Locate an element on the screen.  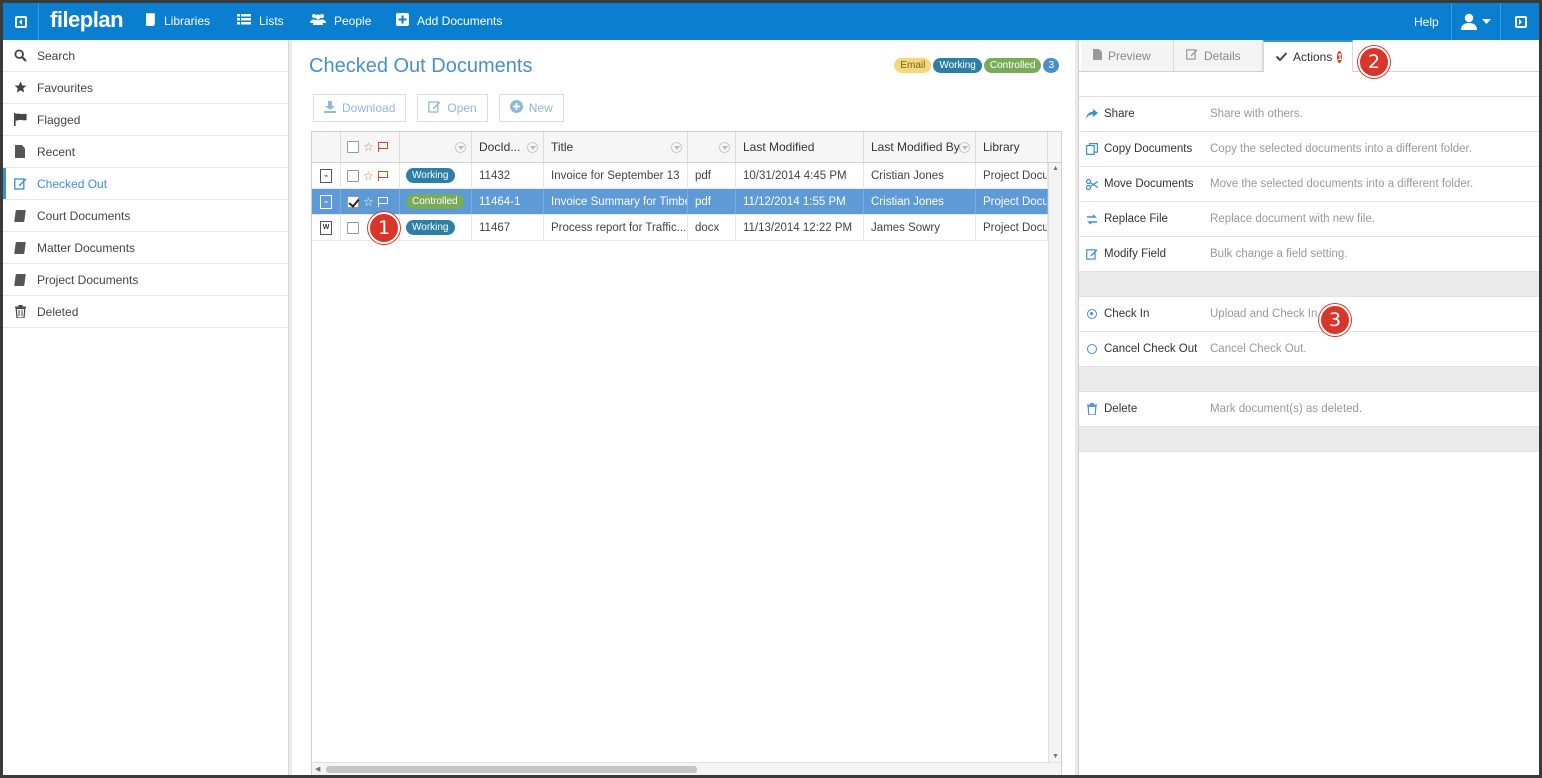
header-last-modified-by: Last Modified By is located at coordinates (920, 147).